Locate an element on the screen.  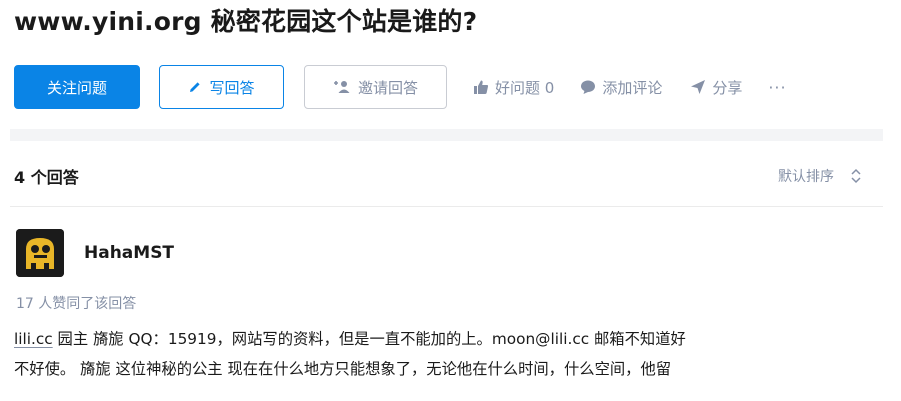
add-comment-label: 添加评论 is located at coordinates (632, 87).